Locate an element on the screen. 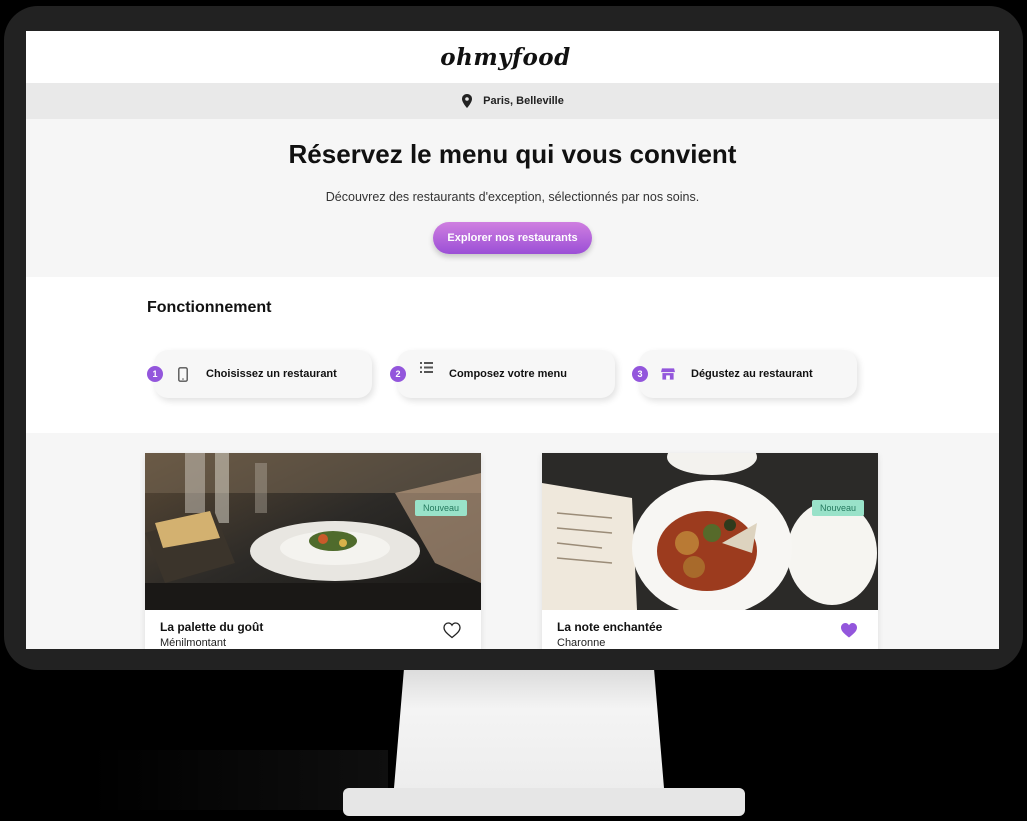 The image size is (1027, 821). location-bar: Paris, Belleville is located at coordinates (512, 101).